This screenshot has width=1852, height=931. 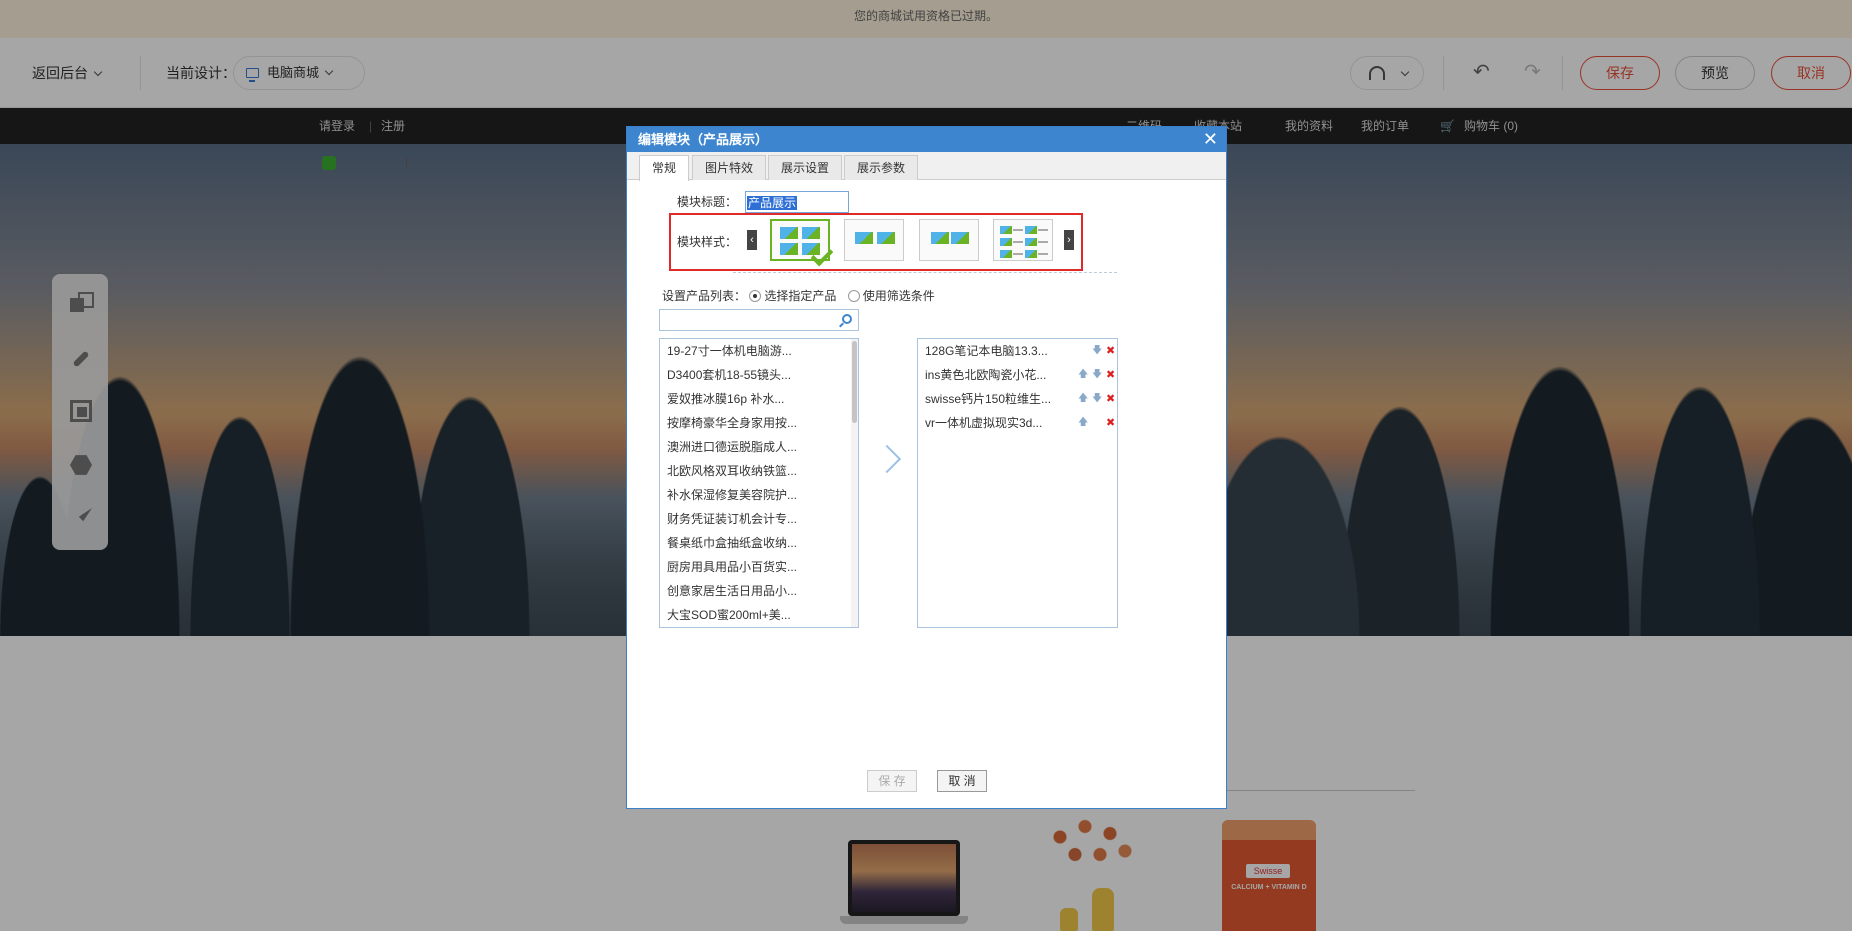 I want to click on tab-display-settings: 展示设置, so click(x=805, y=167).